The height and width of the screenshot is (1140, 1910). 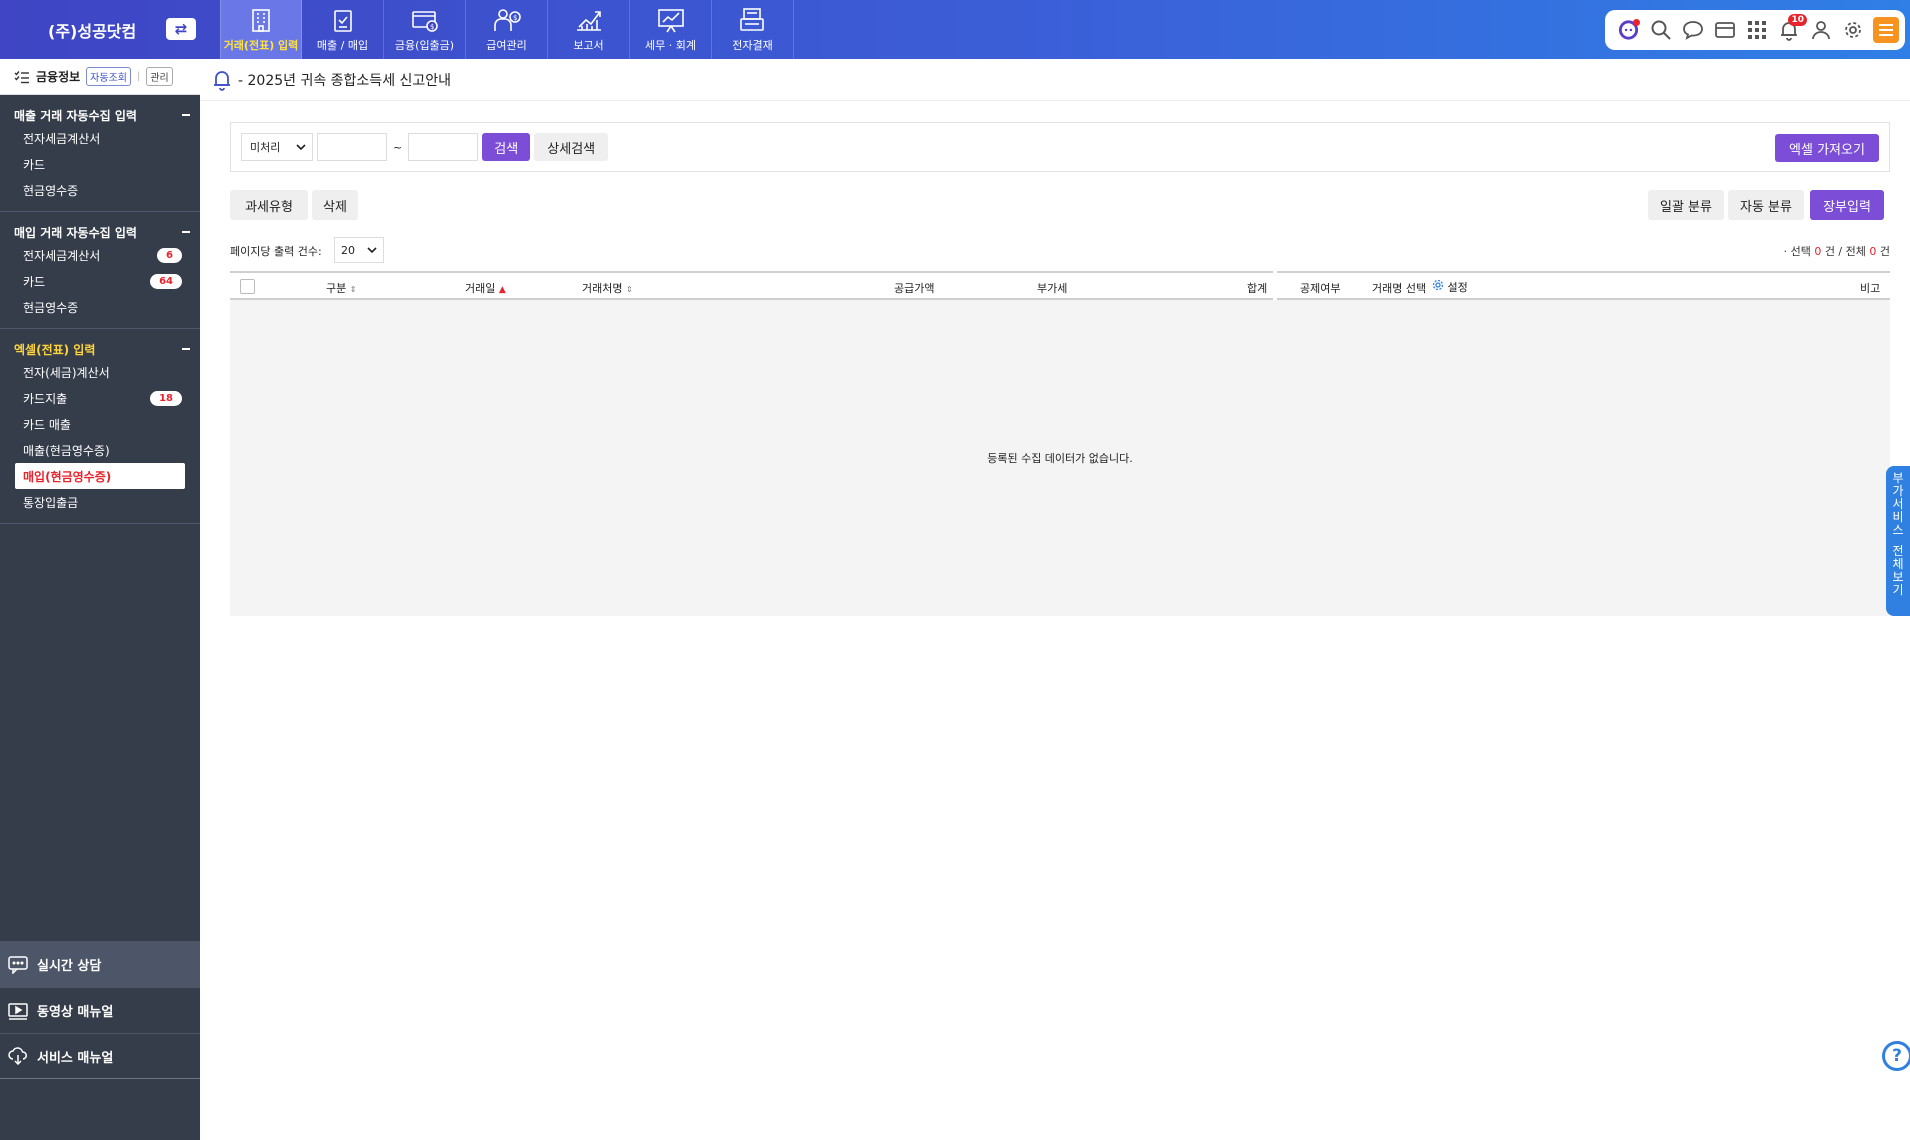 What do you see at coordinates (1845, 251) in the screenshot?
I see `summary-mid: 건 / 전체` at bounding box center [1845, 251].